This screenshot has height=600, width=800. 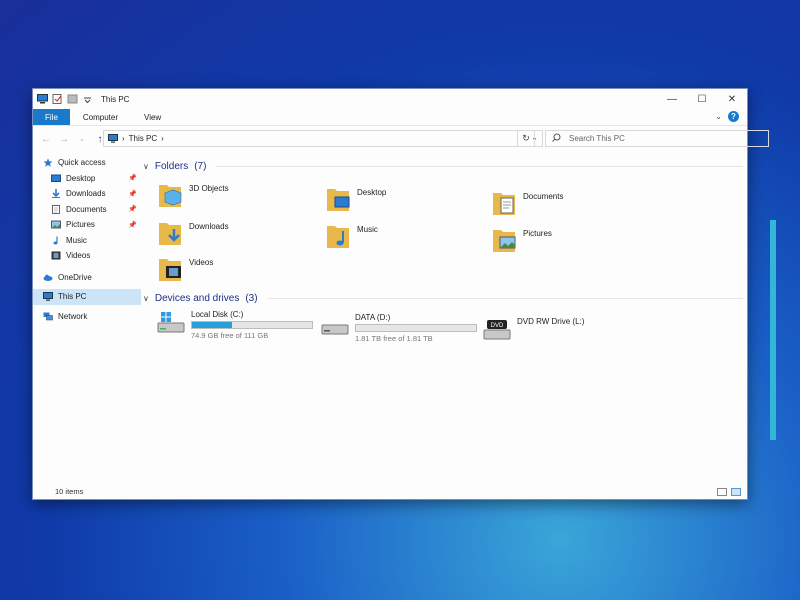 I want to click on sidebar-item-downloads: Downloads 📌, so click(x=87, y=194).